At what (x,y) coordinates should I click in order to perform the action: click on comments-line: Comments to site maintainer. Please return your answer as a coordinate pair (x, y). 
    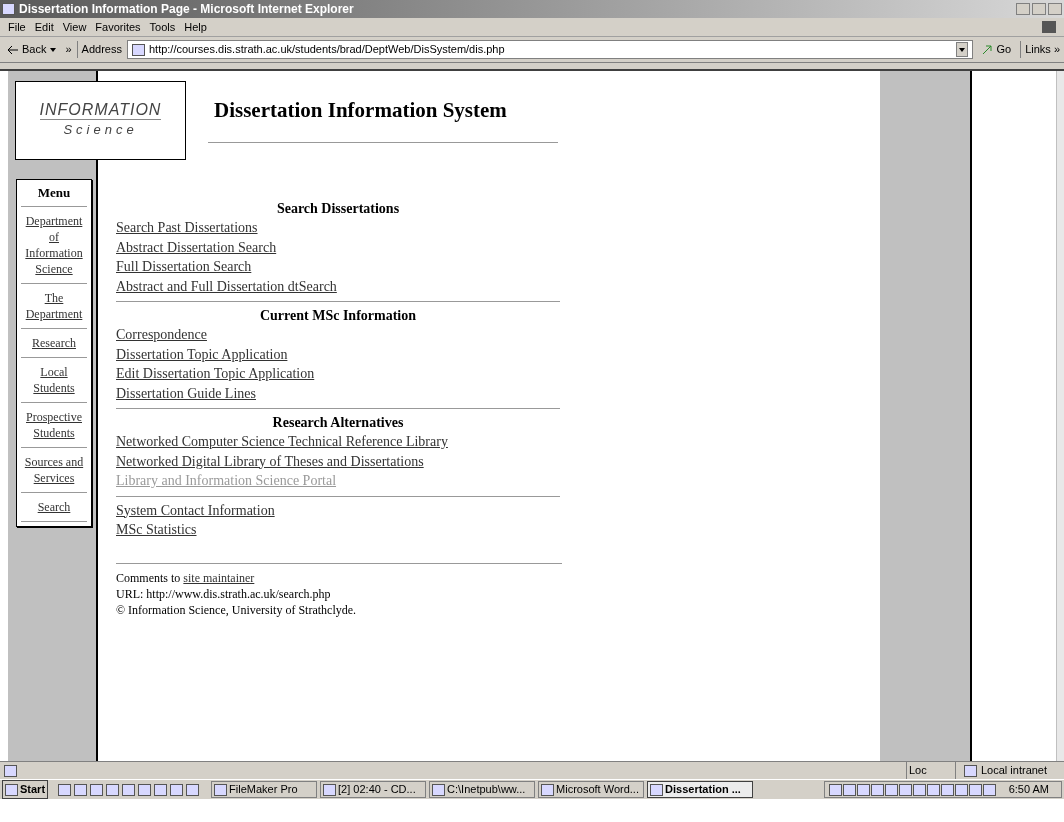
    Looking at the image, I should click on (186, 577).